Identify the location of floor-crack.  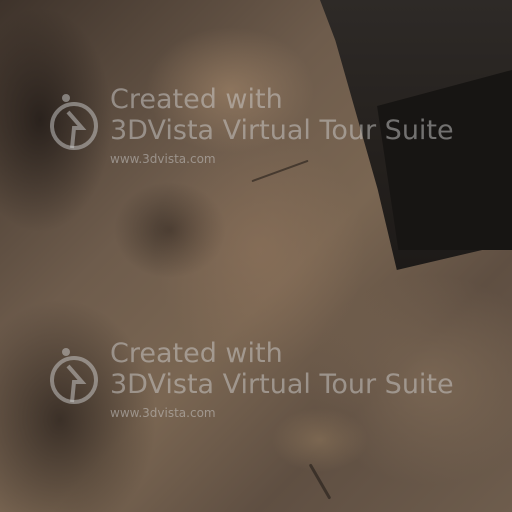
(320, 481).